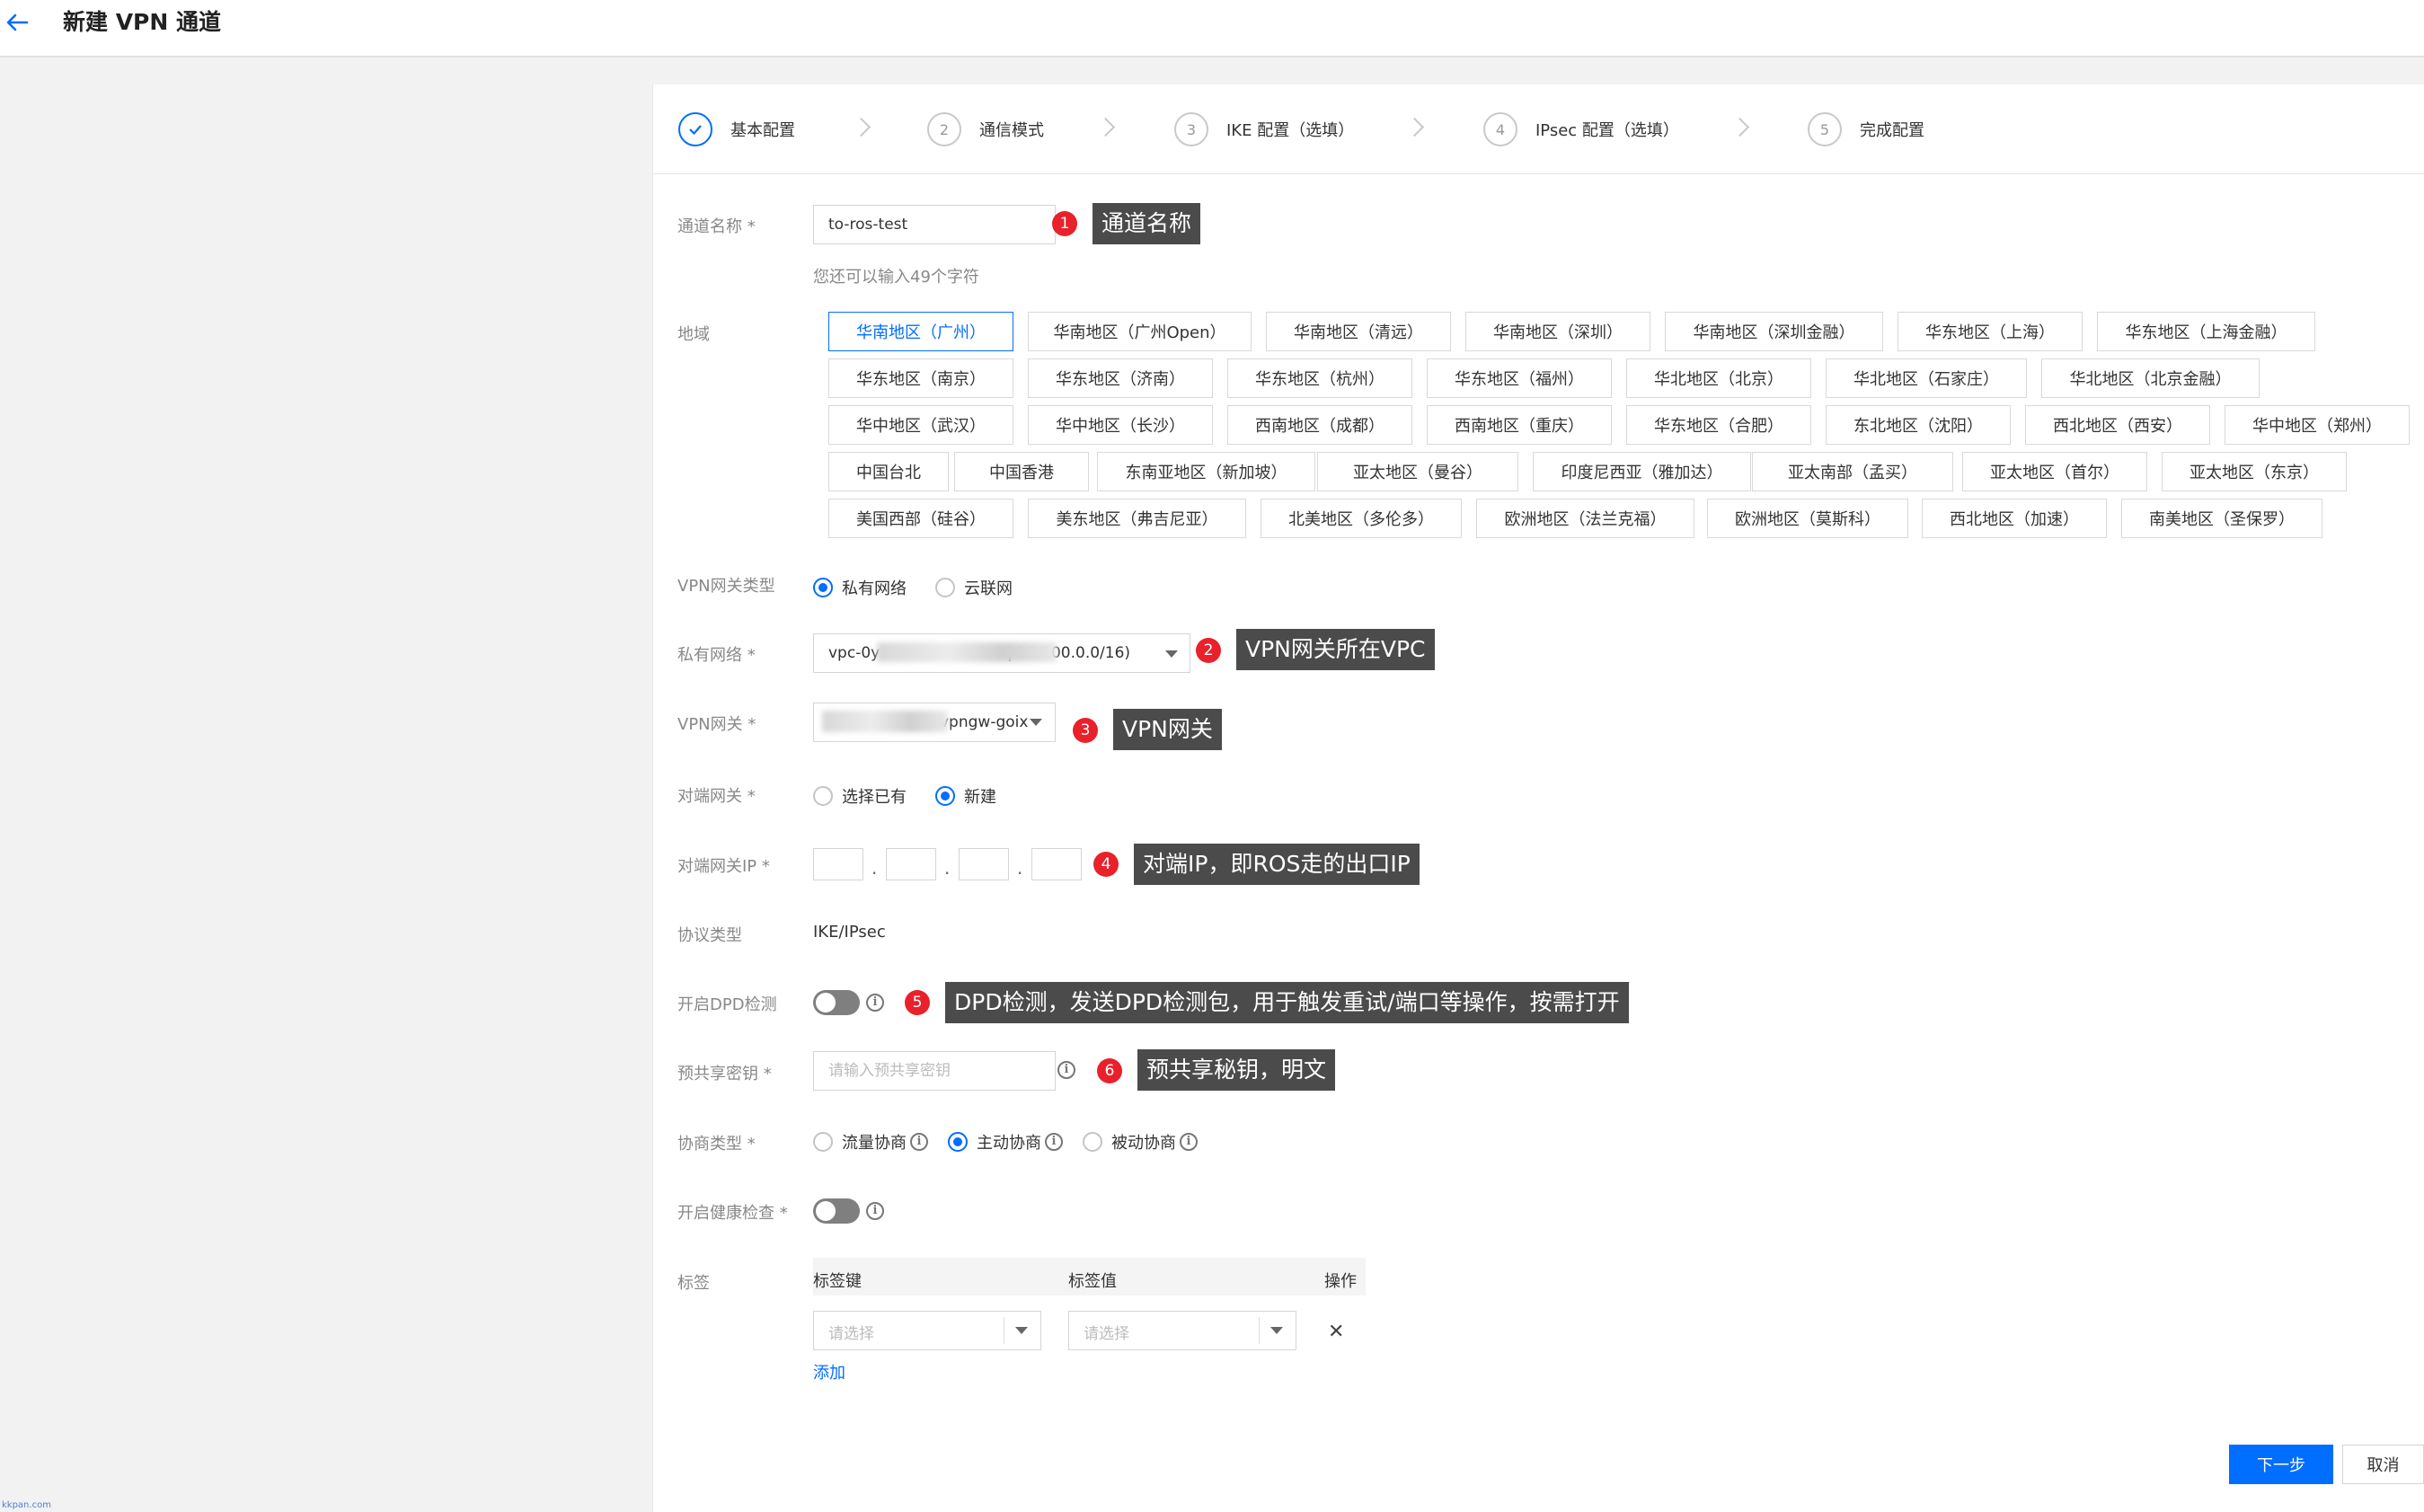  What do you see at coordinates (829, 1372) in the screenshot?
I see `add-tag-link: 添加` at bounding box center [829, 1372].